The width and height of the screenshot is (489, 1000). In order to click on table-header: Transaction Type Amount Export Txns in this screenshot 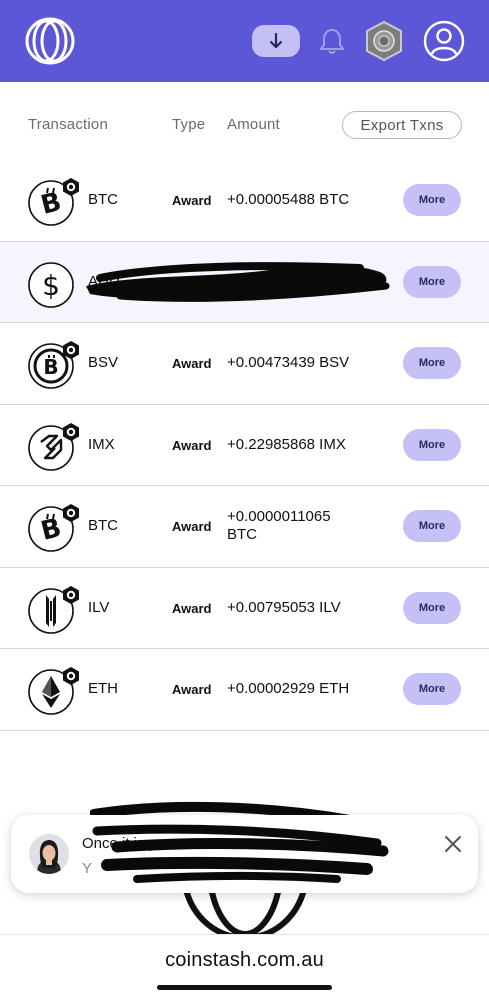, I will do `click(244, 125)`.